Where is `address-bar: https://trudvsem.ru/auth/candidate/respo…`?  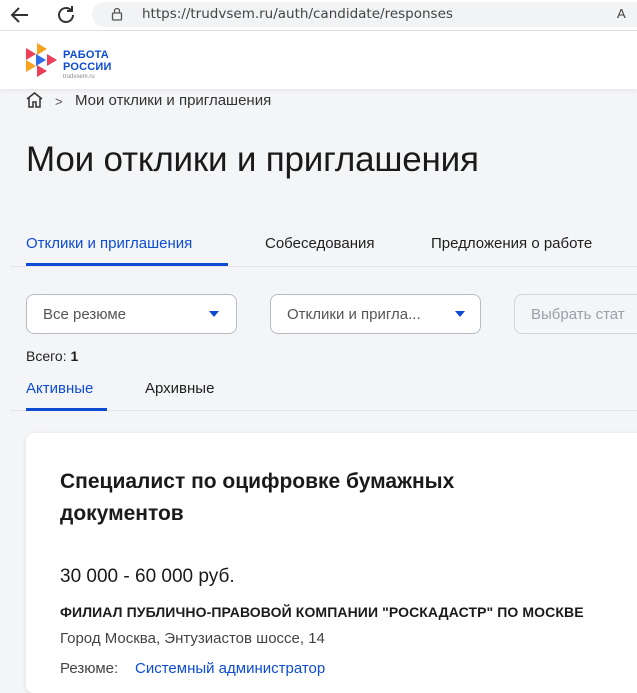 address-bar: https://trudvsem.ru/auth/candidate/respo… is located at coordinates (364, 14).